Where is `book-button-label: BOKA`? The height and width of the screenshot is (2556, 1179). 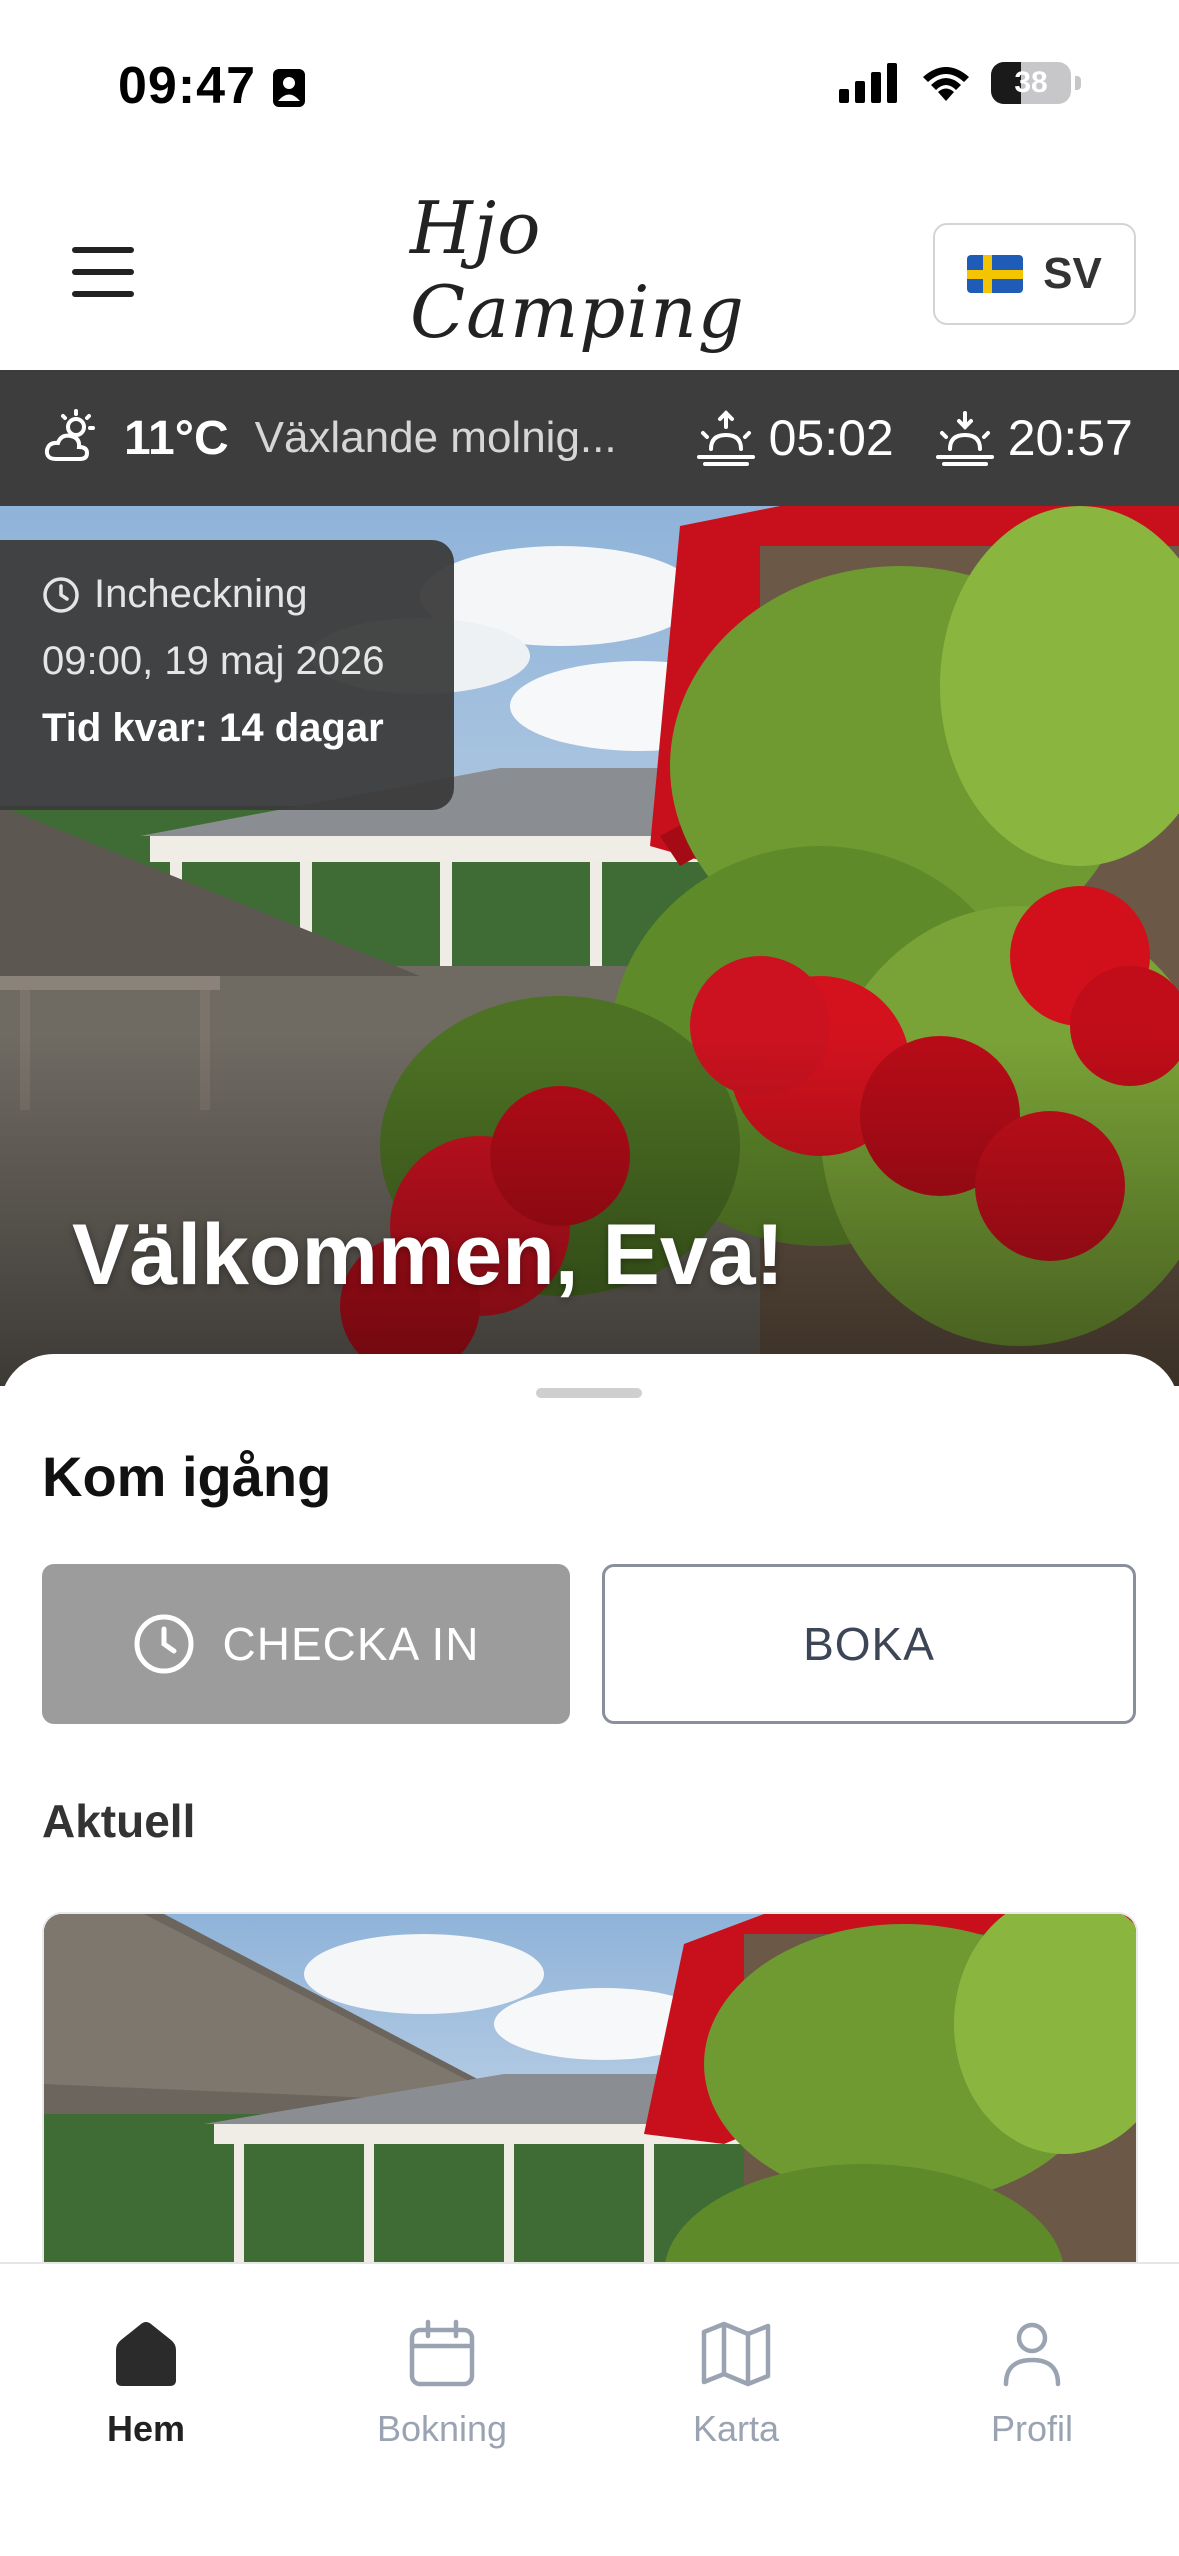
book-button-label: BOKA is located at coordinates (869, 1644).